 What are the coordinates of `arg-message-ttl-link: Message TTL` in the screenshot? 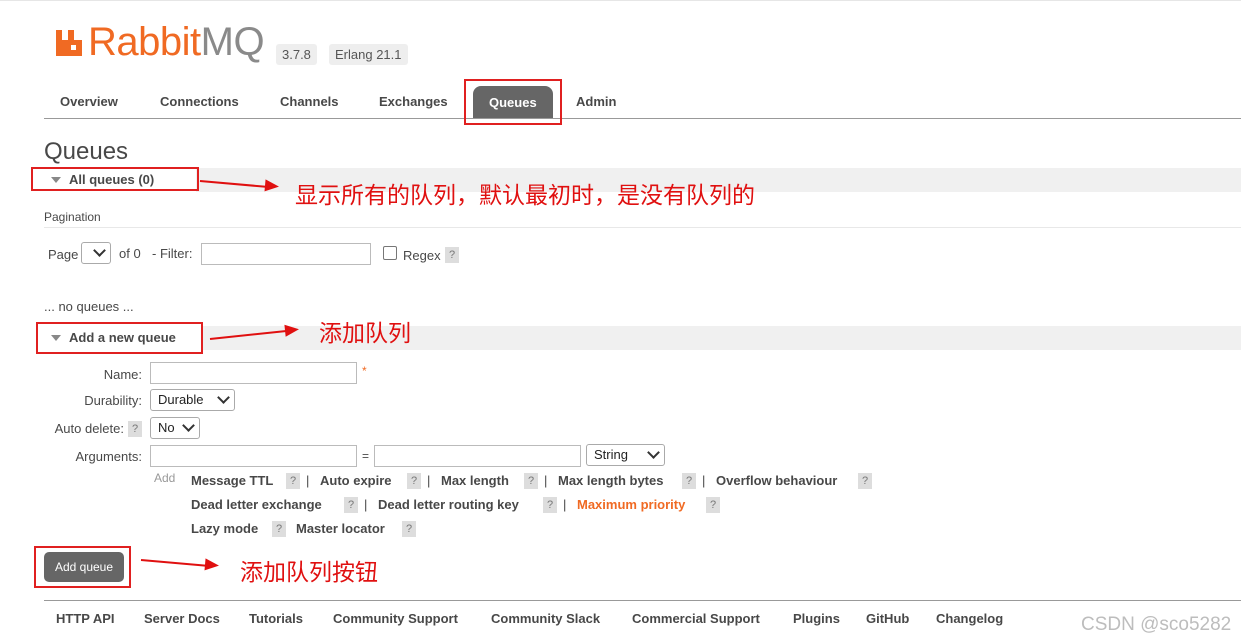 It's located at (232, 480).